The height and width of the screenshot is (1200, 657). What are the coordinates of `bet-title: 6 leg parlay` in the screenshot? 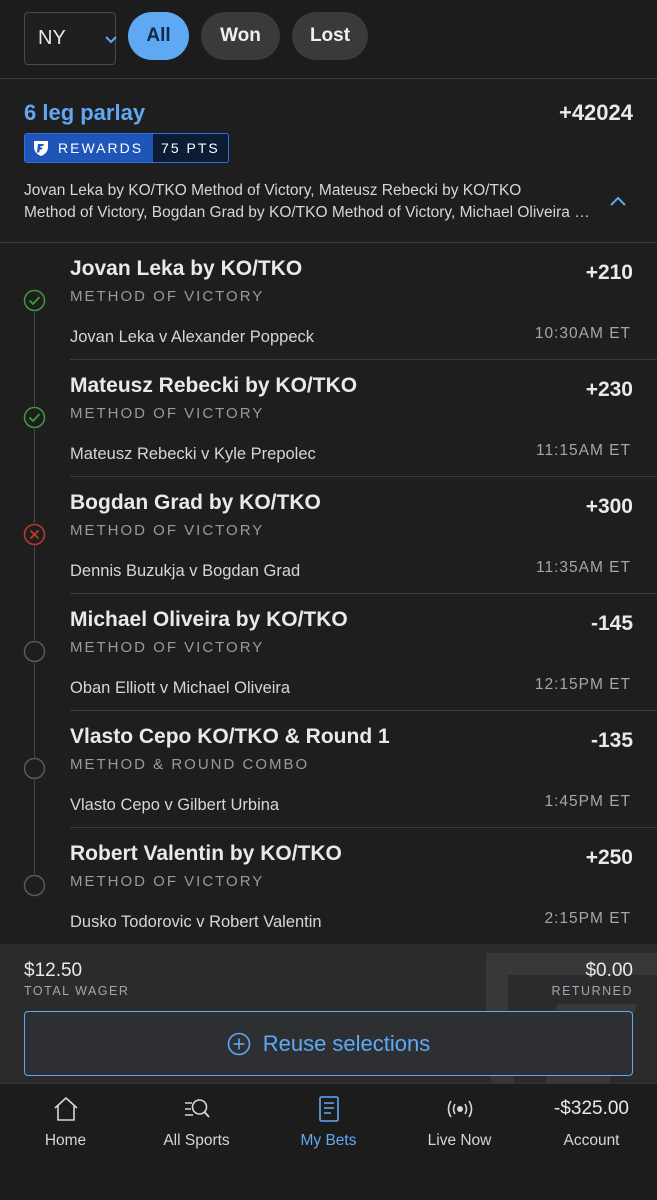 It's located at (85, 112).